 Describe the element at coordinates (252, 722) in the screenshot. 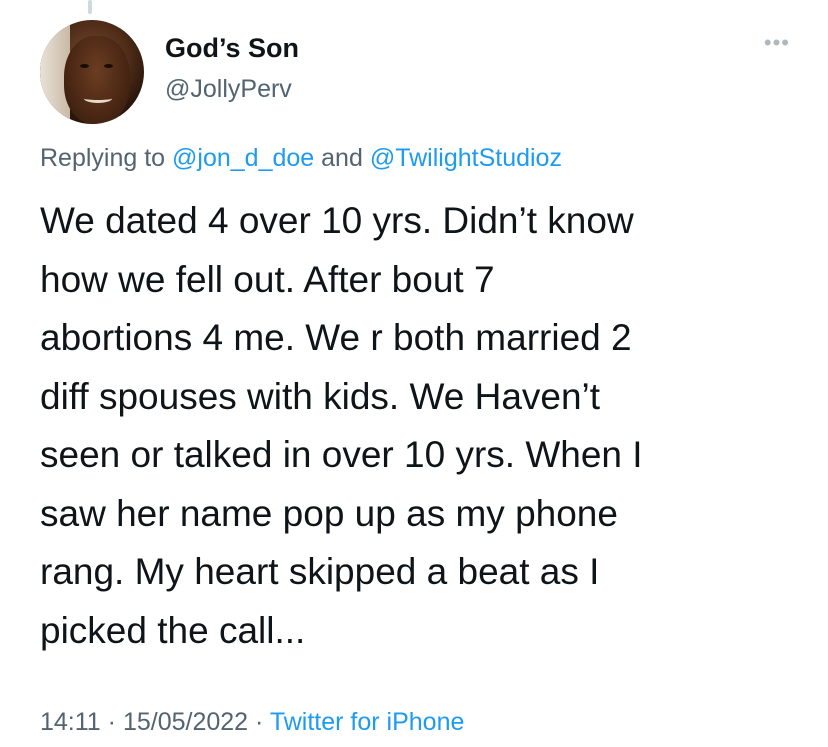

I see `tweet-meta: 14:11 · 15/05/2022 · Twitter for iPhone` at that location.